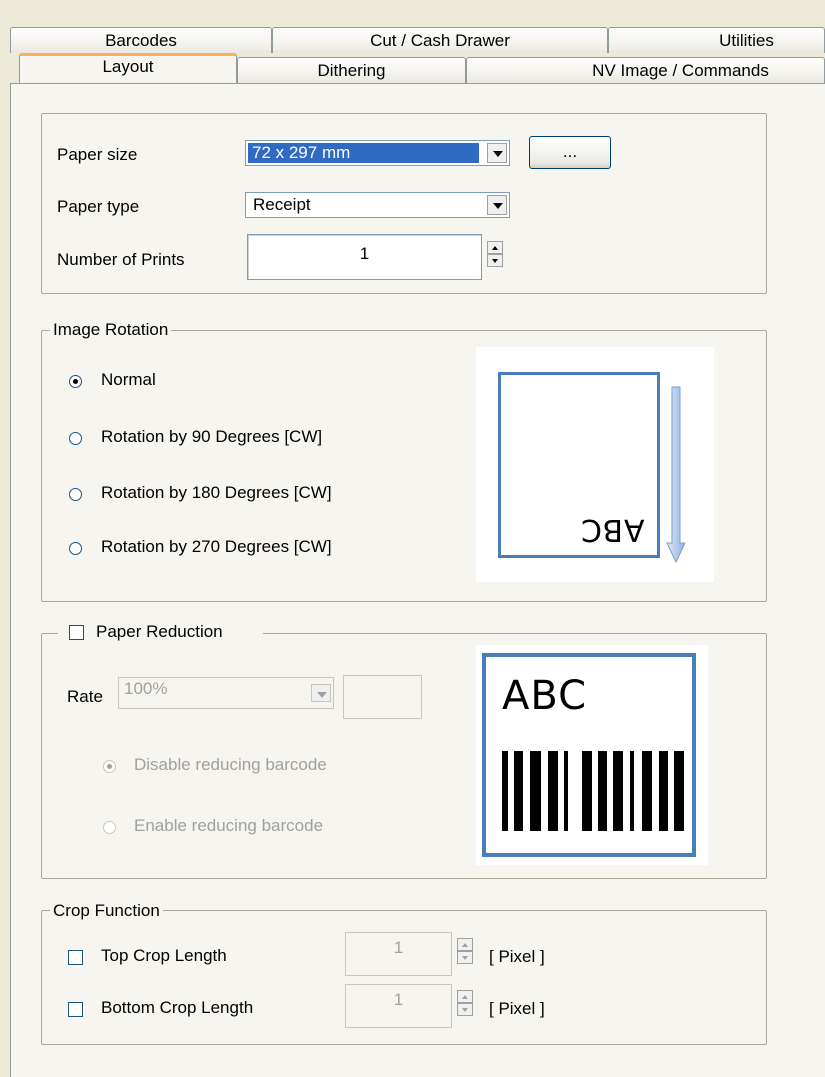  I want to click on rate-value: 100%, so click(146, 688).